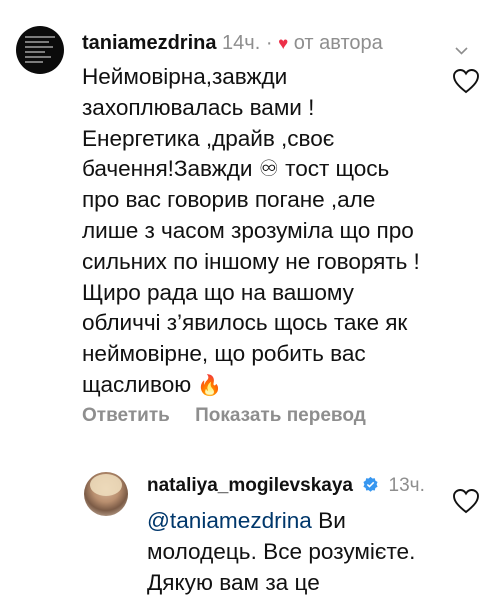  What do you see at coordinates (461, 50) in the screenshot?
I see `chevron-down-icon` at bounding box center [461, 50].